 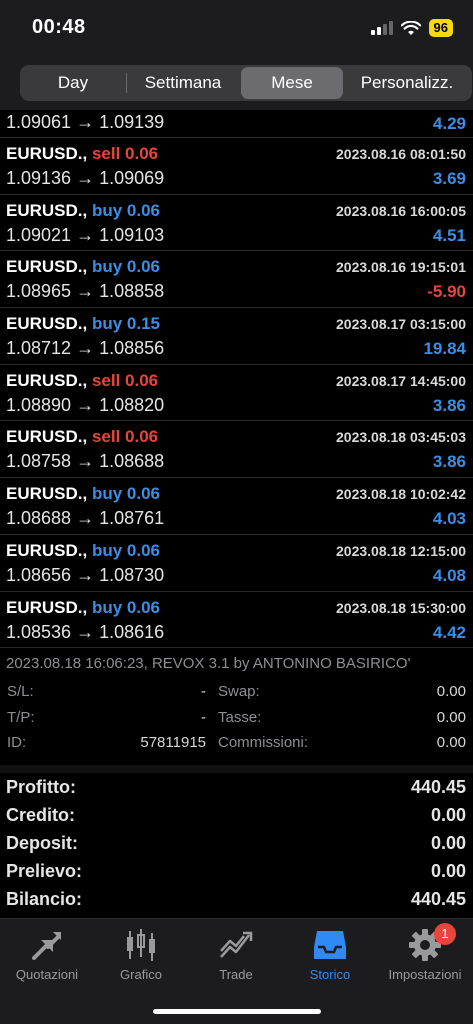 I want to click on swap-value: 0.00, so click(x=451, y=691).